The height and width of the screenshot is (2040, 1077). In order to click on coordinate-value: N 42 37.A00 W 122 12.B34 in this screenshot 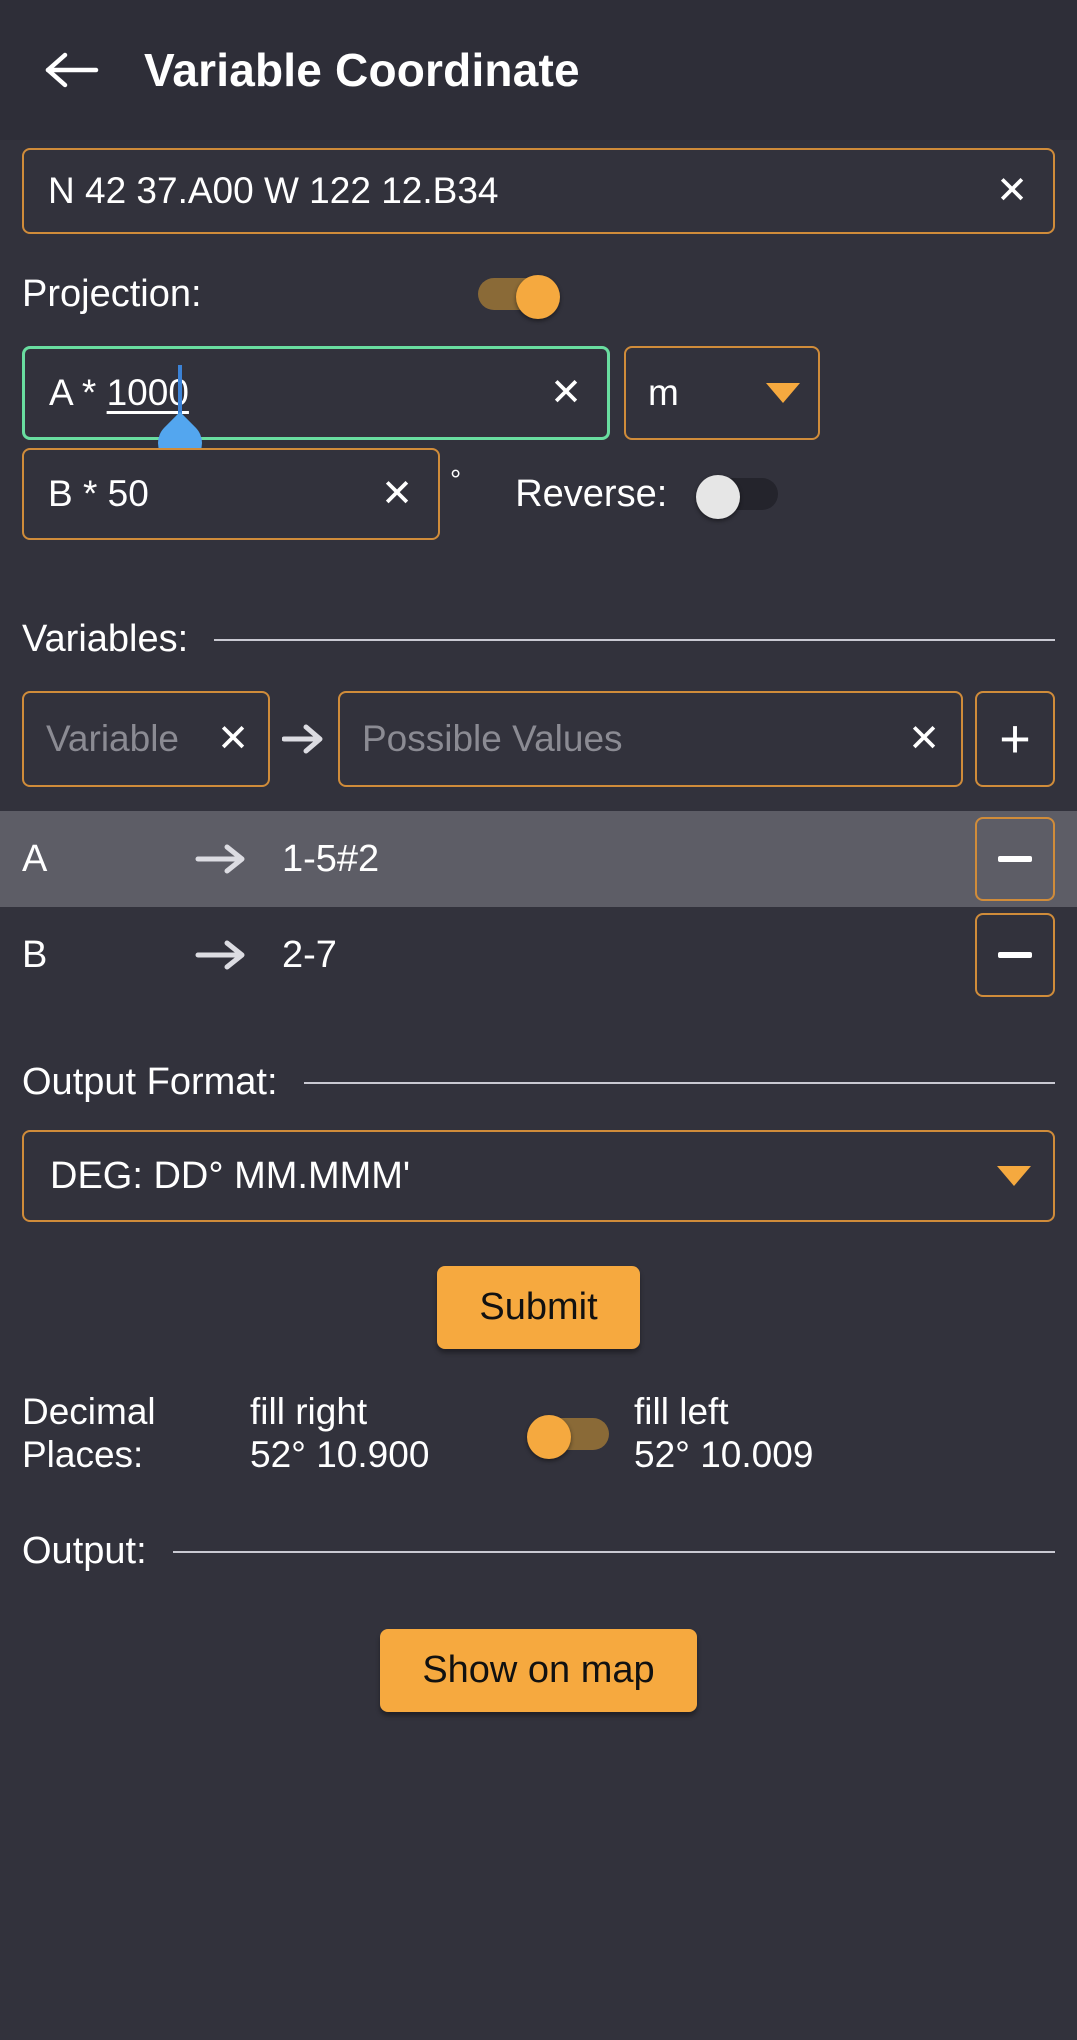, I will do `click(273, 190)`.